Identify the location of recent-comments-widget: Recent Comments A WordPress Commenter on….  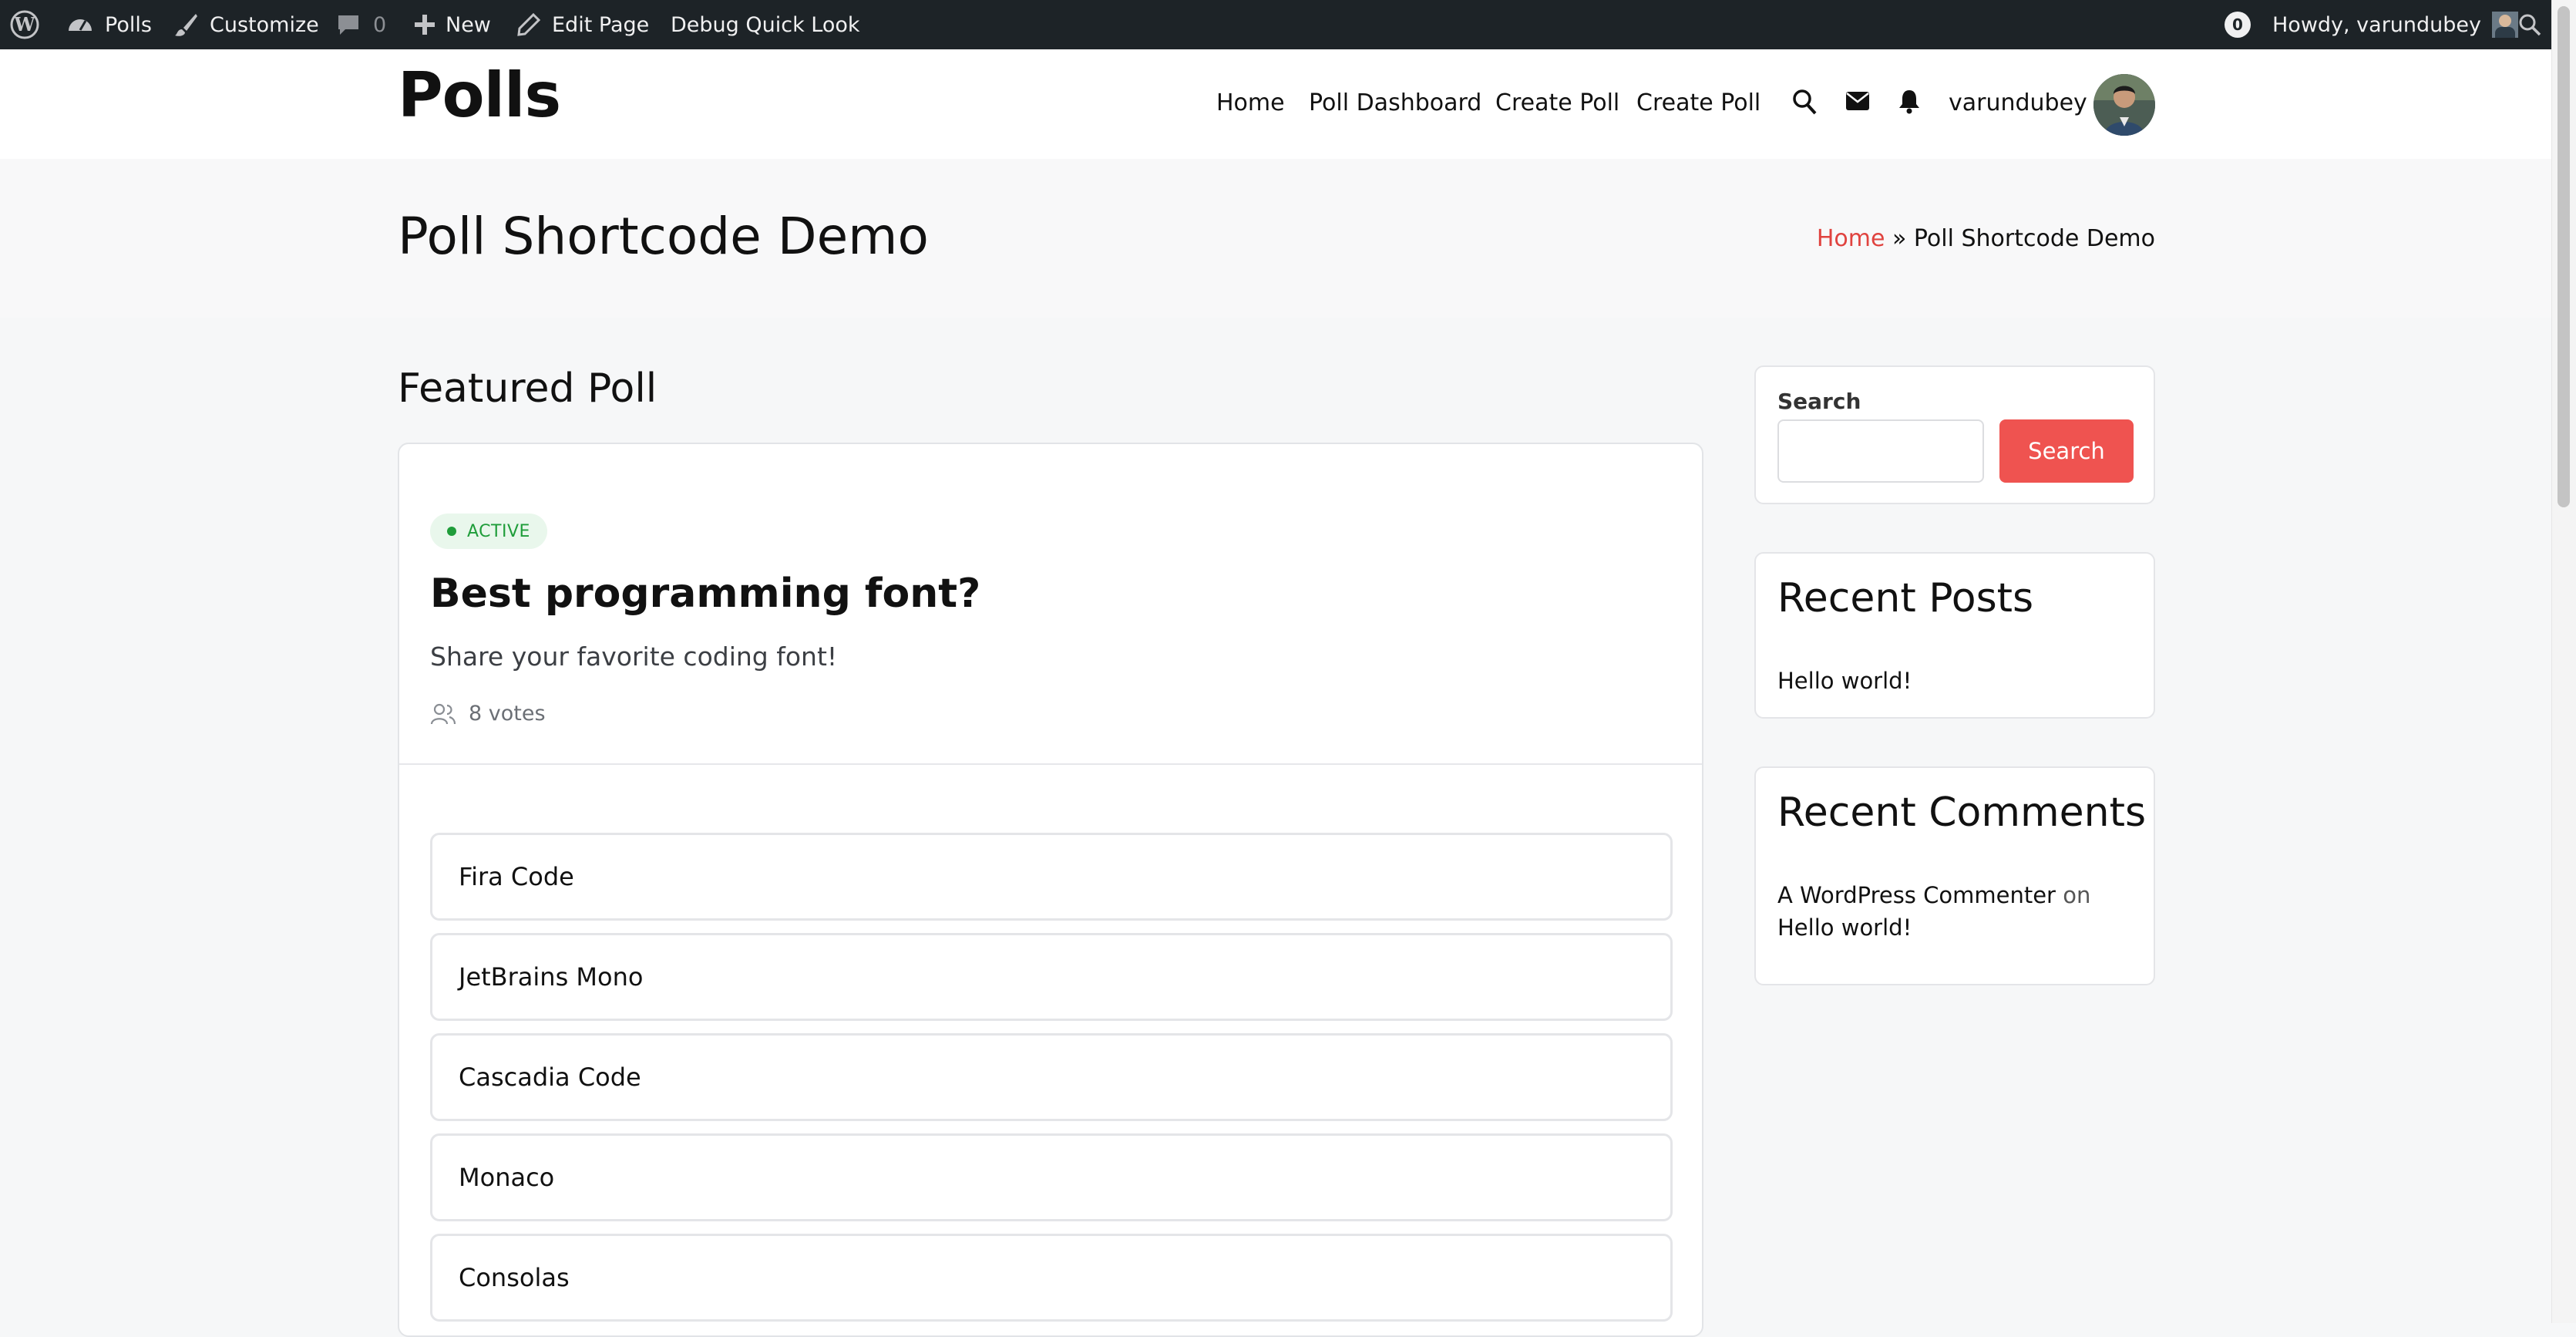
(1954, 875).